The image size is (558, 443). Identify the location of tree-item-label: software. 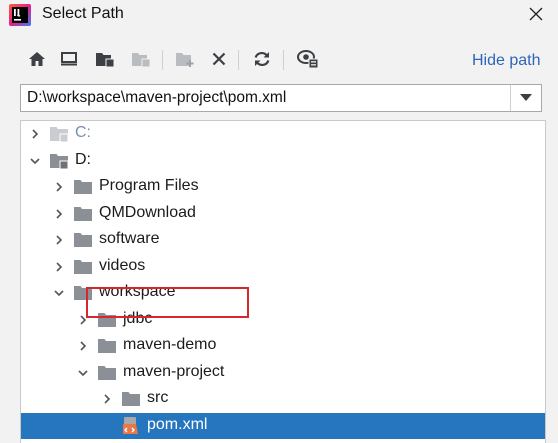
(129, 238).